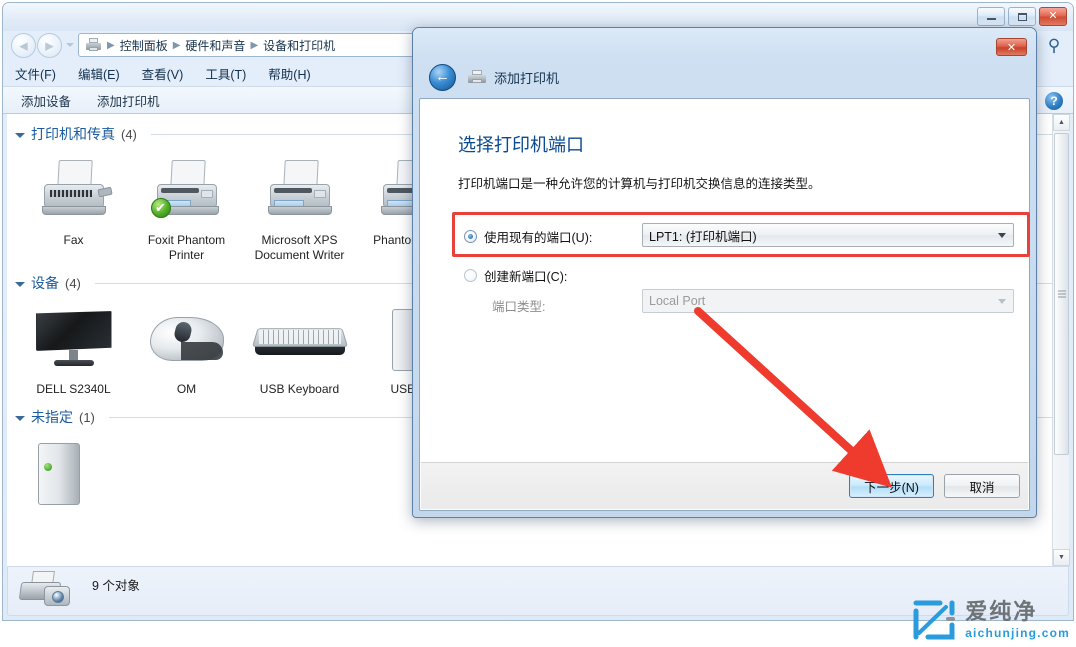 The width and height of the screenshot is (1076, 647). I want to click on page-title: 选择打印机端口, so click(521, 145).